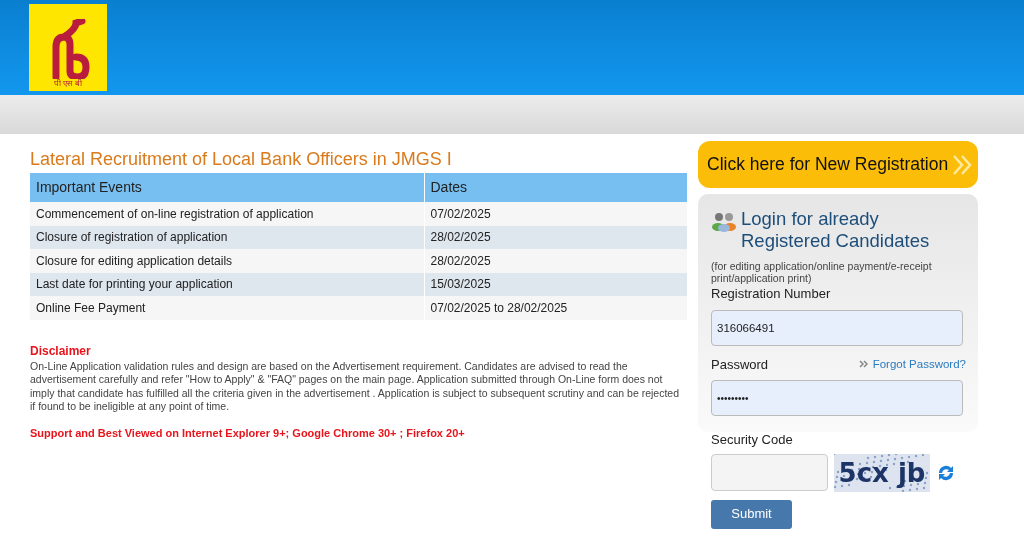 This screenshot has height=547, width=1024. What do you see at coordinates (227, 214) in the screenshot?
I see `table-cell: Commencement of on-line registration of application` at bounding box center [227, 214].